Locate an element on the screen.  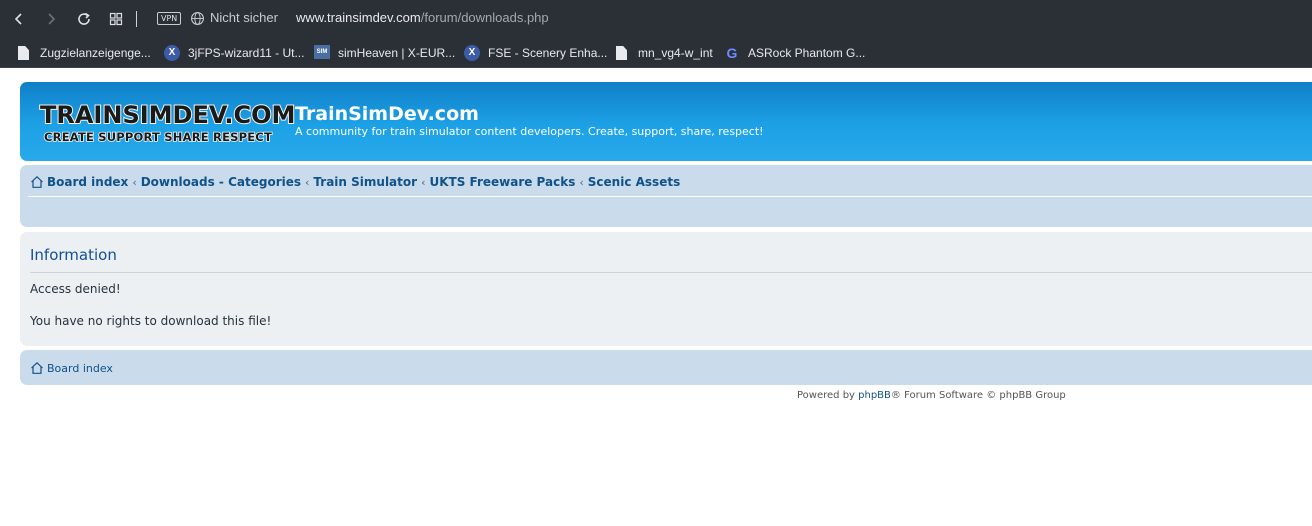
security-status: Nicht sicher is located at coordinates (244, 17).